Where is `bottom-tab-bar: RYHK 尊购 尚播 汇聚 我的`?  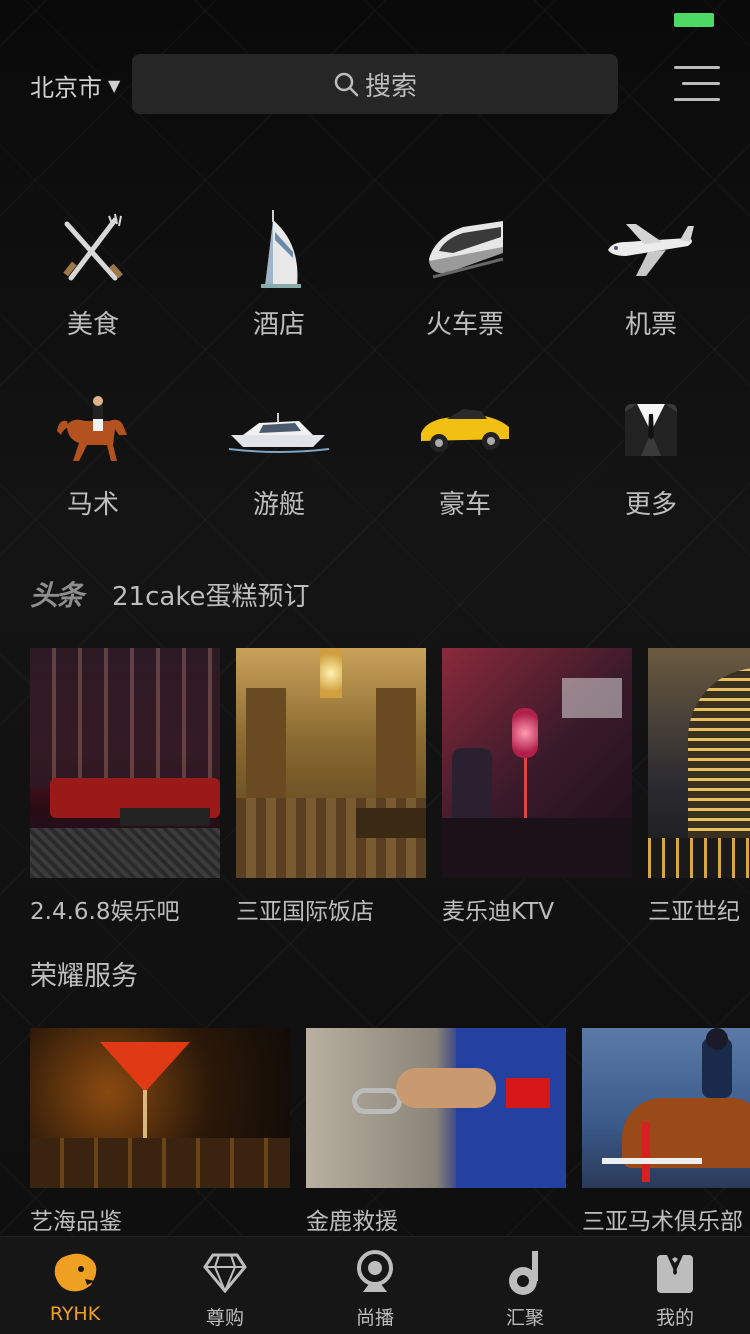 bottom-tab-bar: RYHK 尊购 尚播 汇聚 我的 is located at coordinates (375, 1285).